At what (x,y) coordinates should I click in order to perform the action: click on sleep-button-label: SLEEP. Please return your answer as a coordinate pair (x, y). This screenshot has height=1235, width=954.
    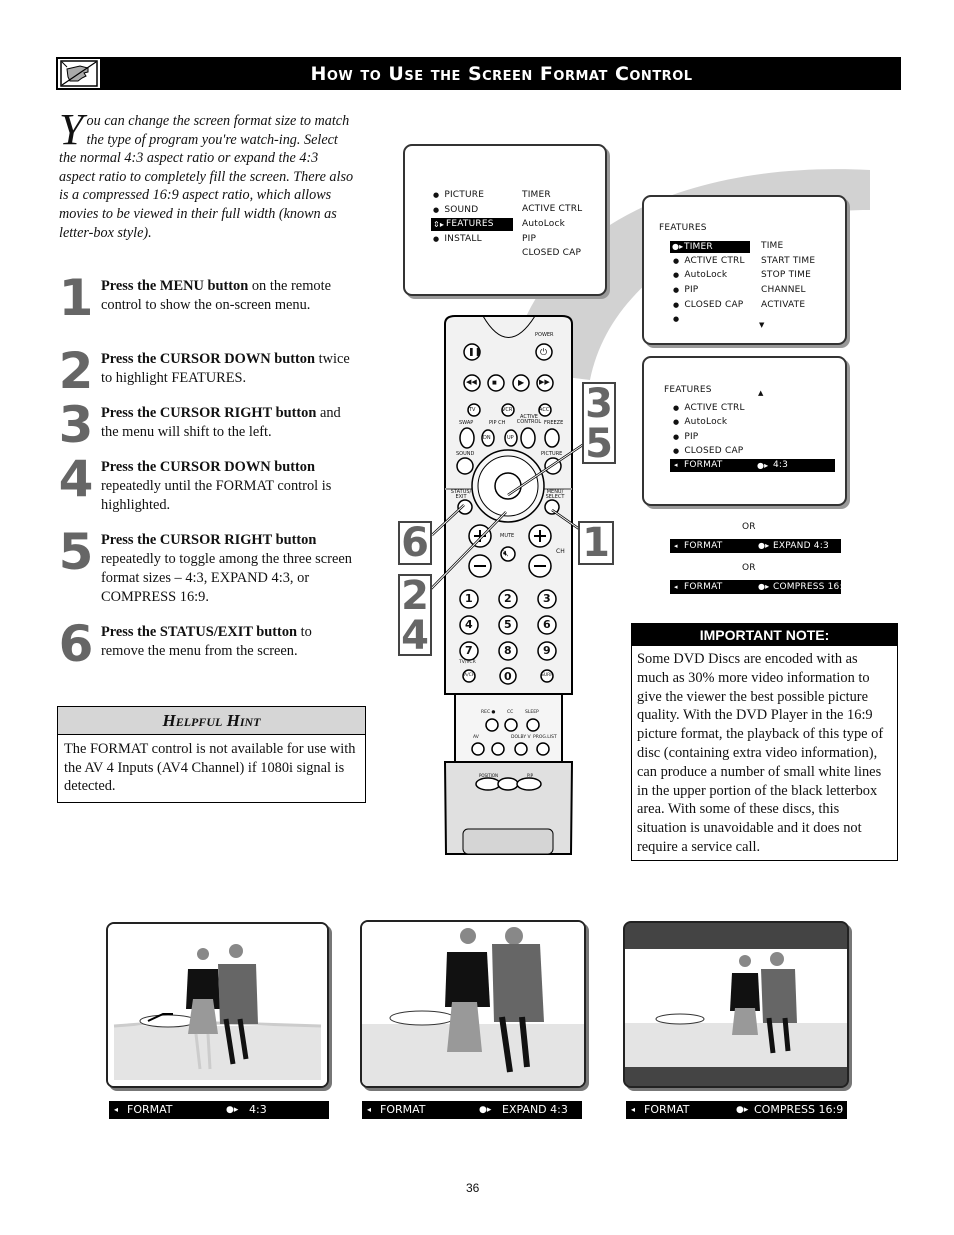
    Looking at the image, I should click on (532, 712).